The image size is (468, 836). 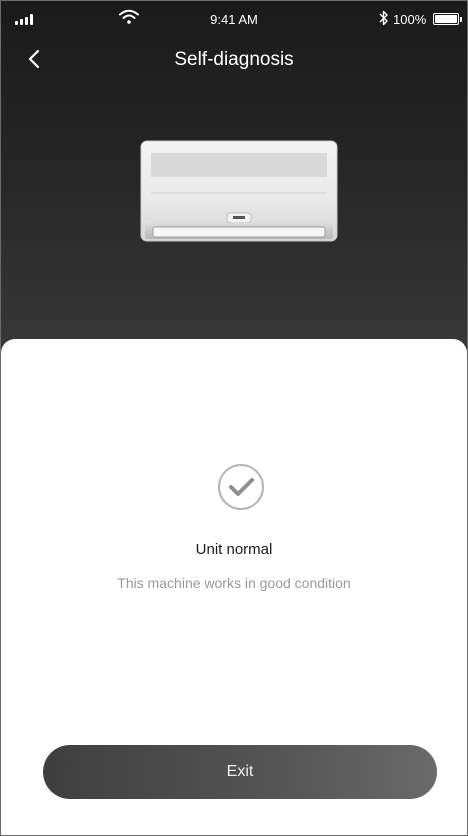 What do you see at coordinates (447, 19) in the screenshot?
I see `battery-icon` at bounding box center [447, 19].